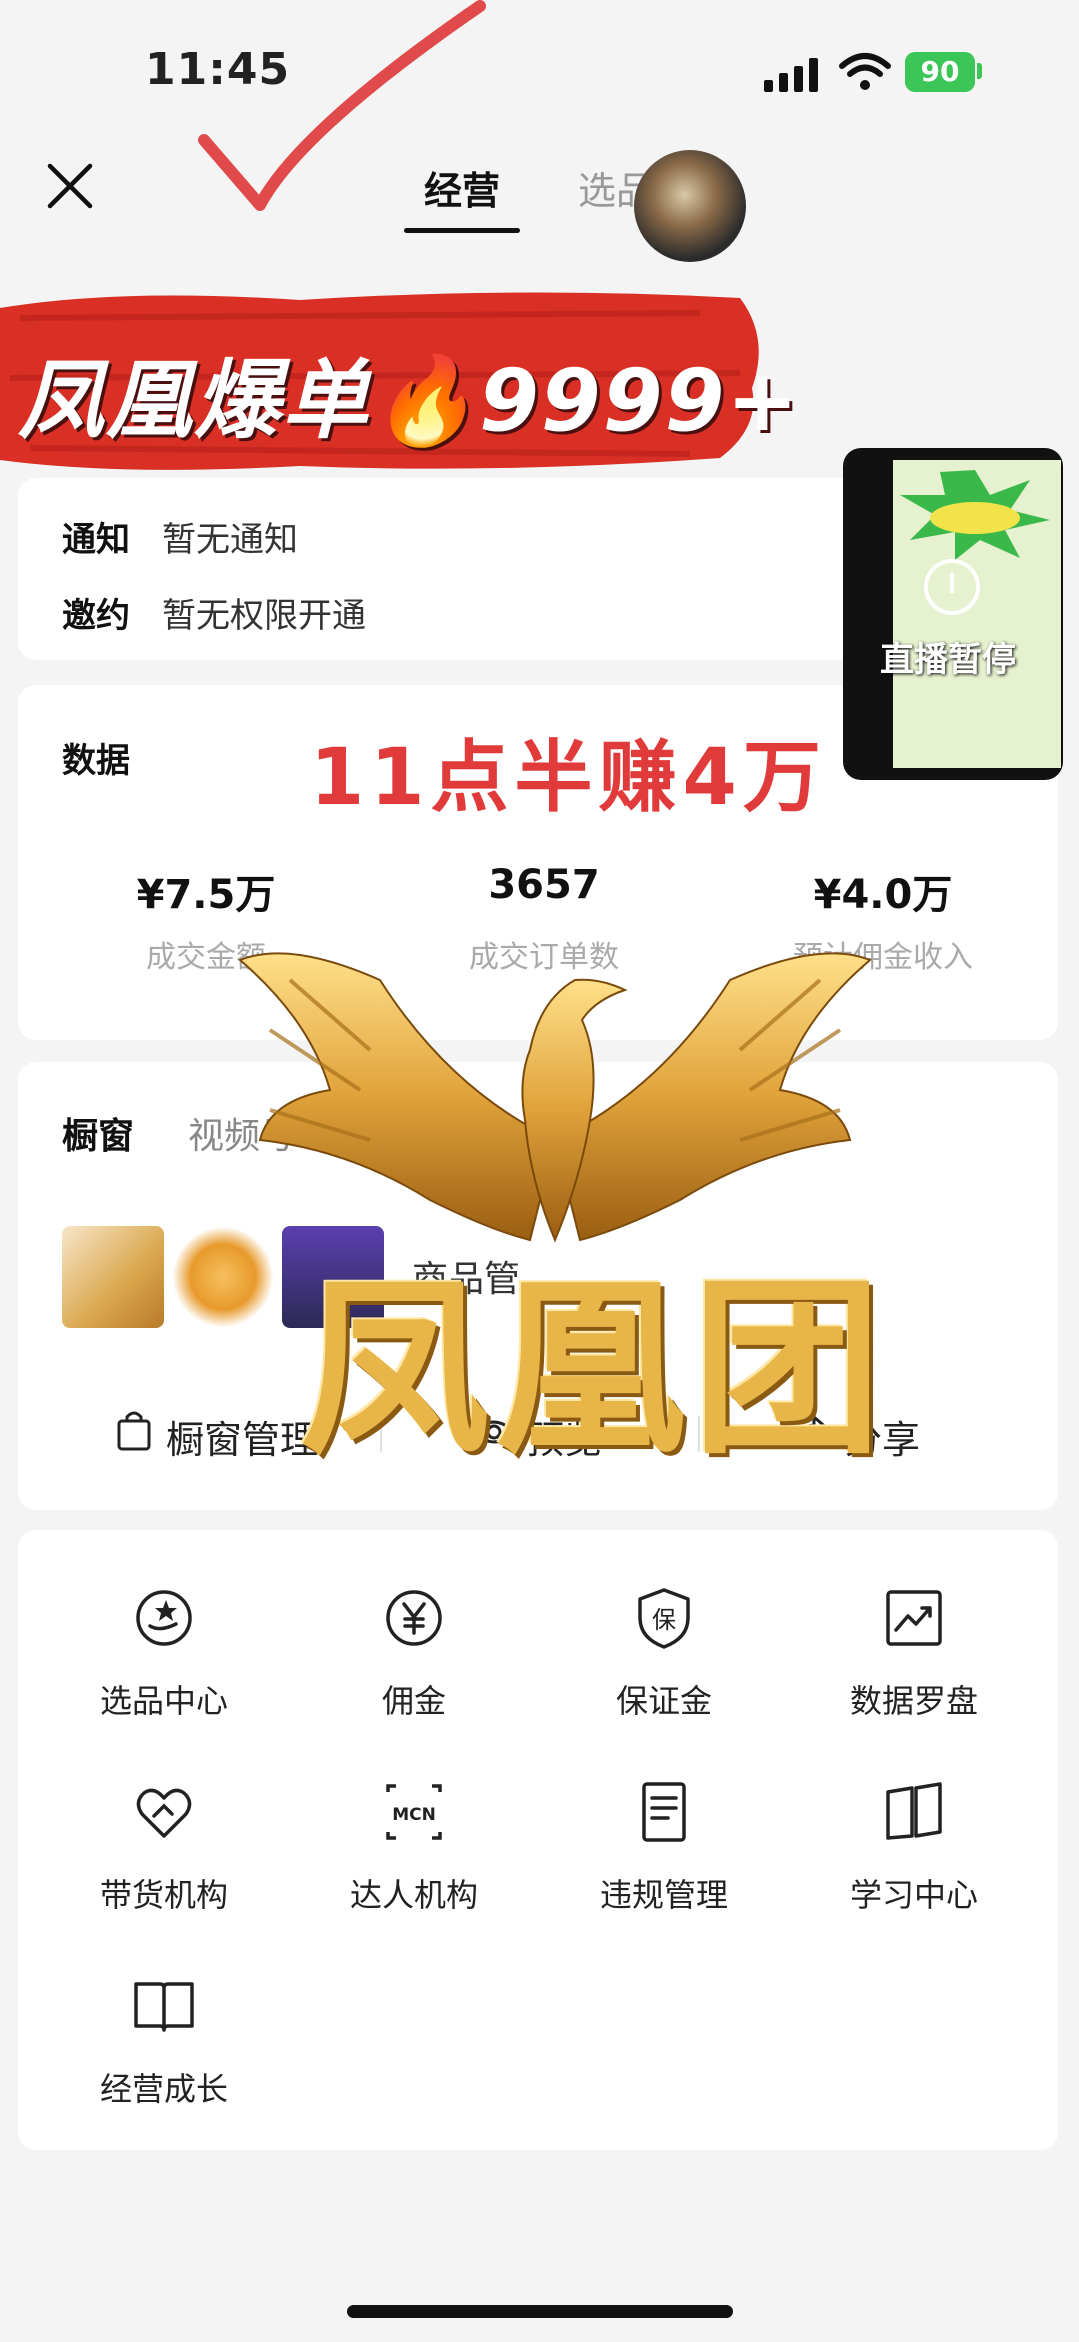 This screenshot has height=2342, width=1079. Describe the element at coordinates (568, 778) in the screenshot. I see `promo-earnings-text: 11点半赚4万` at that location.